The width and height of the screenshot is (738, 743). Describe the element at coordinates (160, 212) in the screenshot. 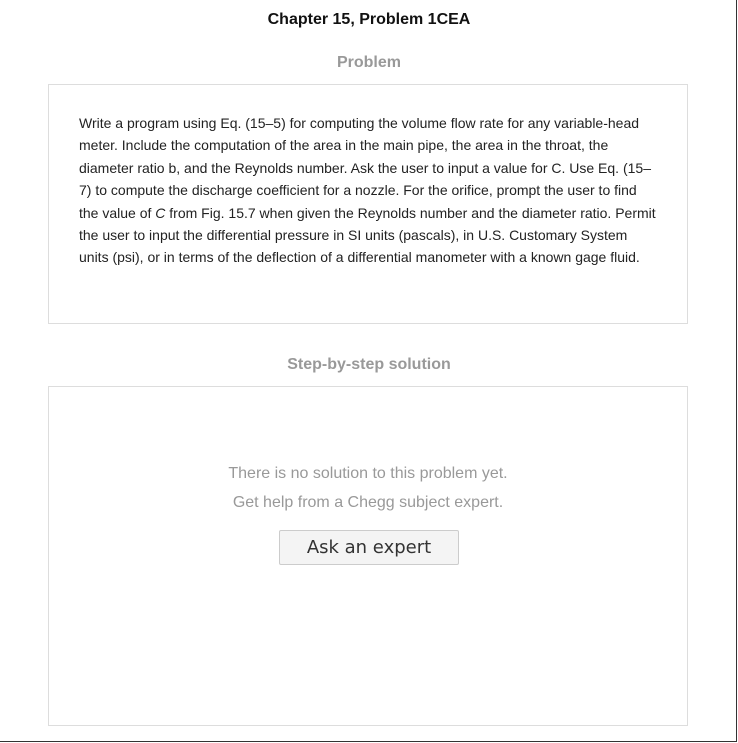

I see `problem-text-italic: C` at that location.